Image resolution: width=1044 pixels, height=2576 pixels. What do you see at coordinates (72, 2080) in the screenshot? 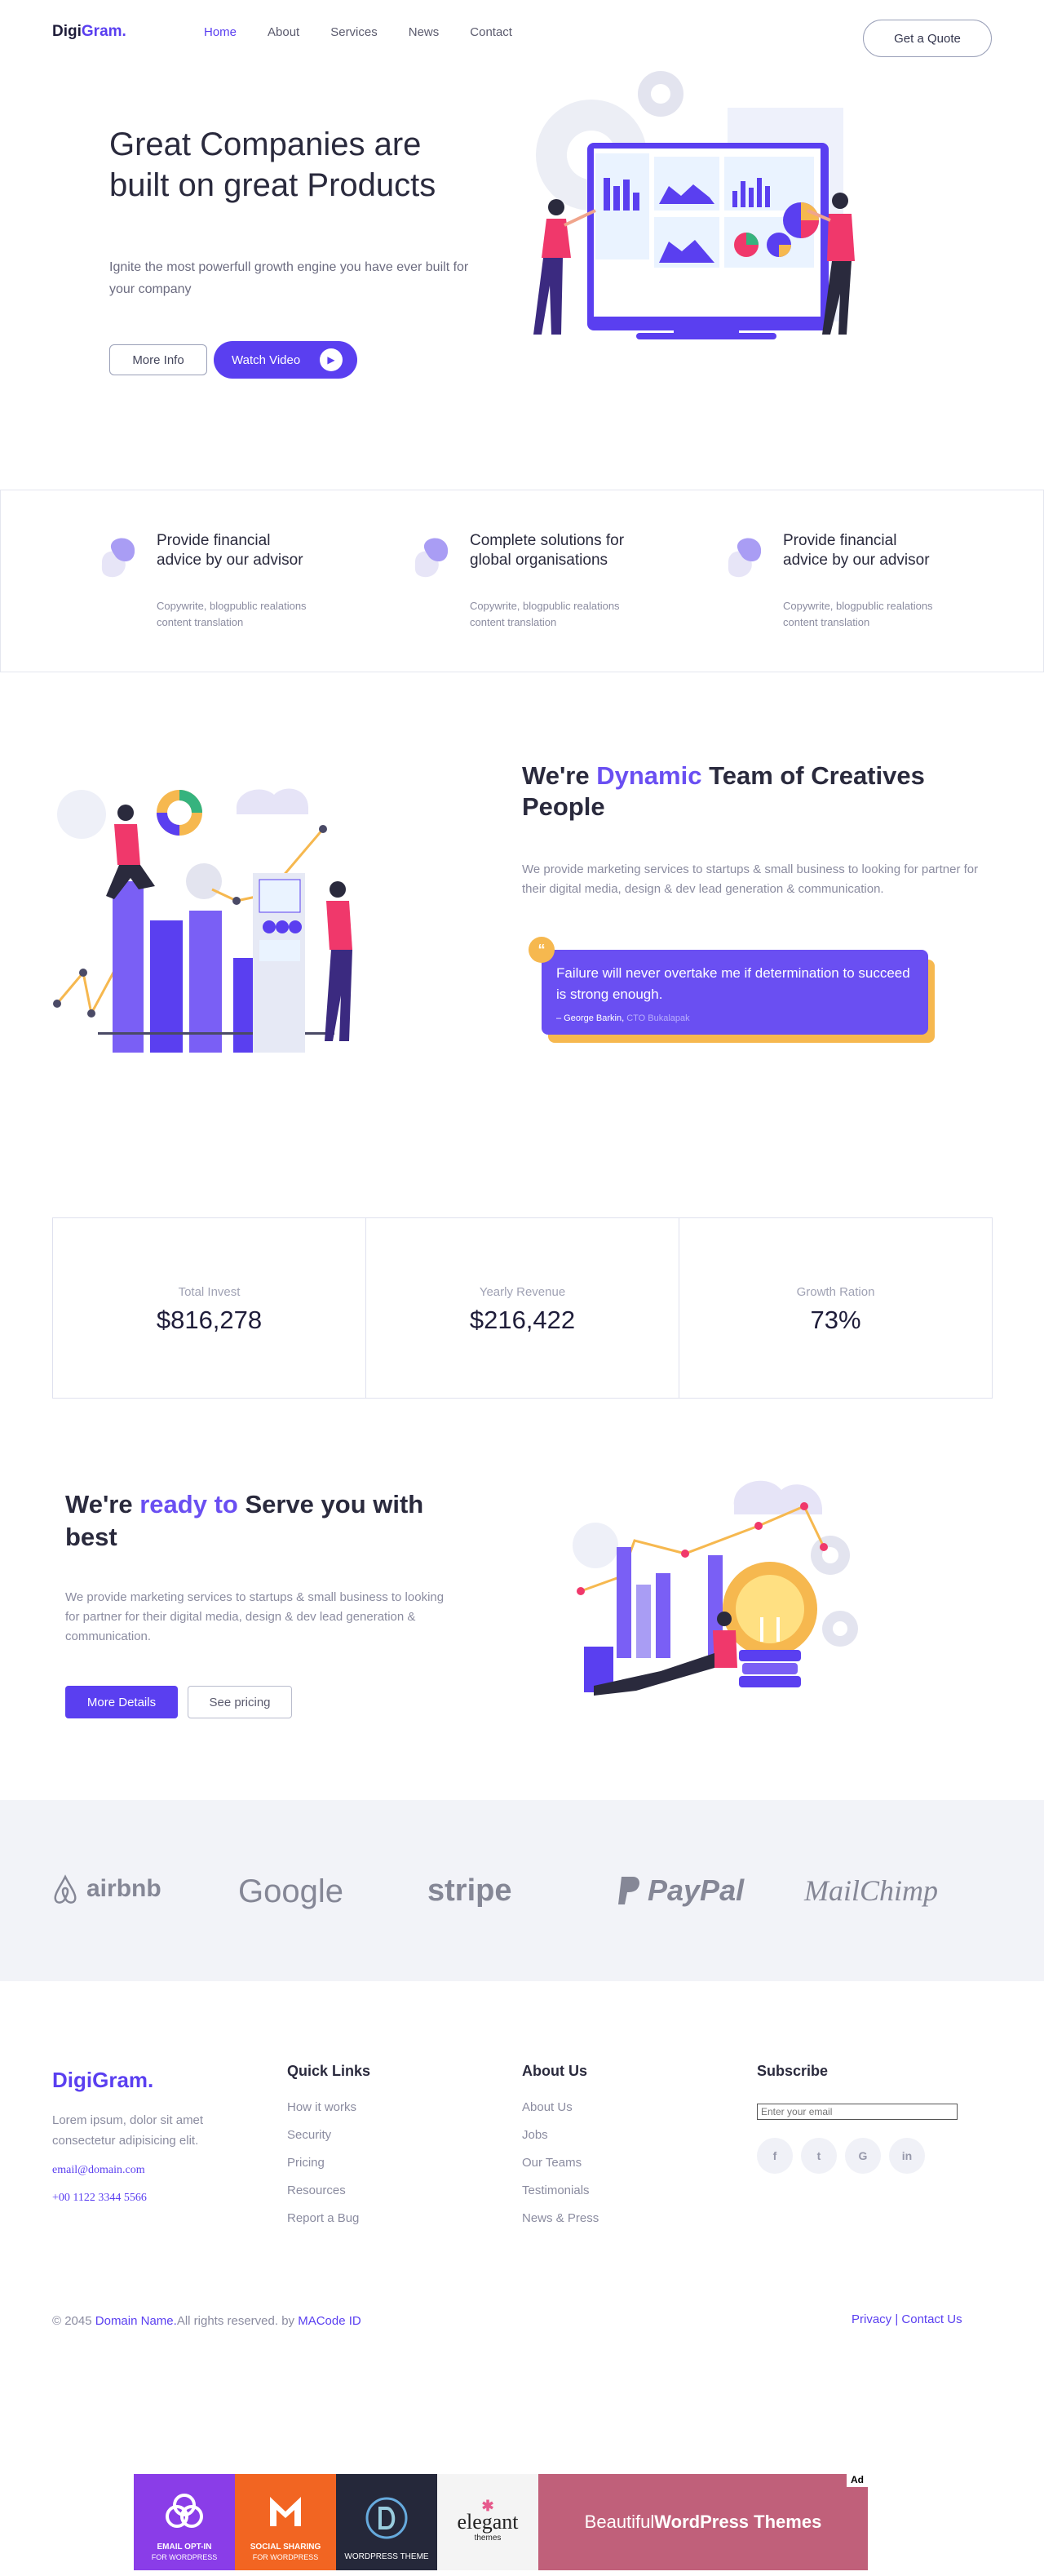
I see `footer-logo-main: Digi` at bounding box center [72, 2080].